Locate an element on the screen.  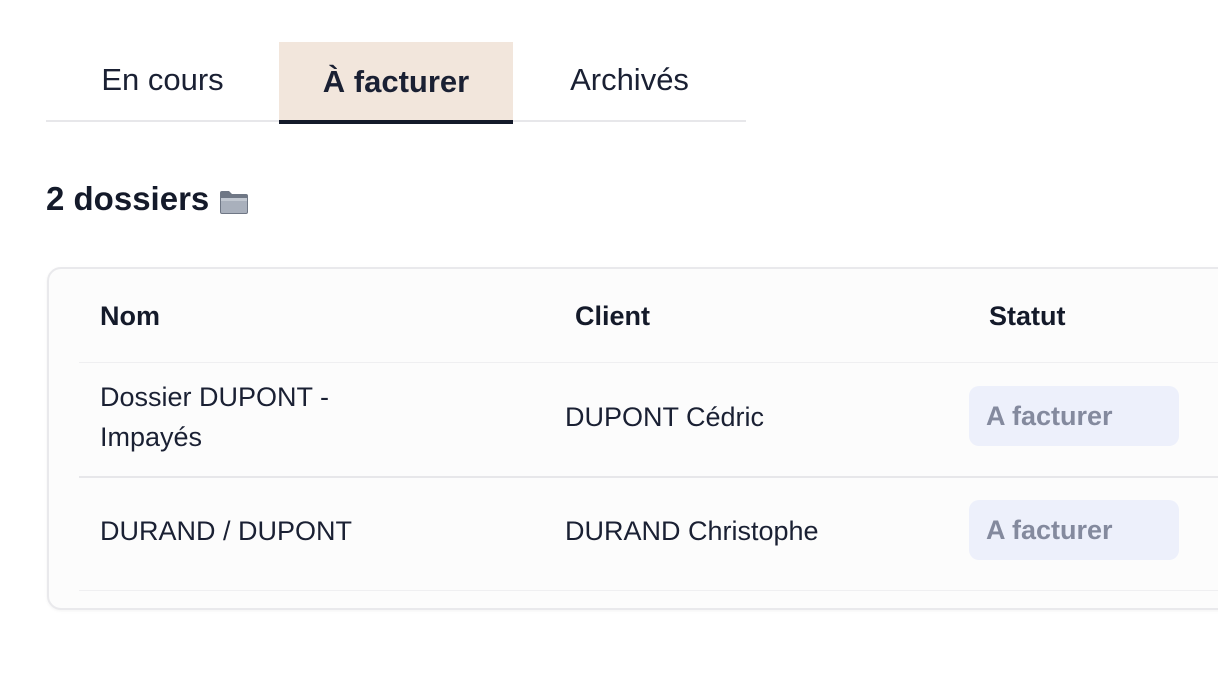
tab-archives: Archivés is located at coordinates (629, 82).